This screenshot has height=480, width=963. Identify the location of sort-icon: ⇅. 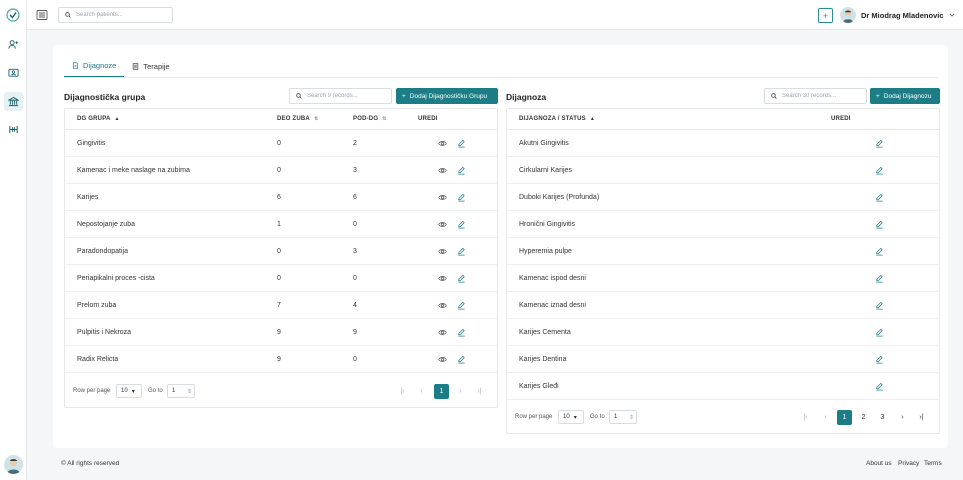
(384, 119).